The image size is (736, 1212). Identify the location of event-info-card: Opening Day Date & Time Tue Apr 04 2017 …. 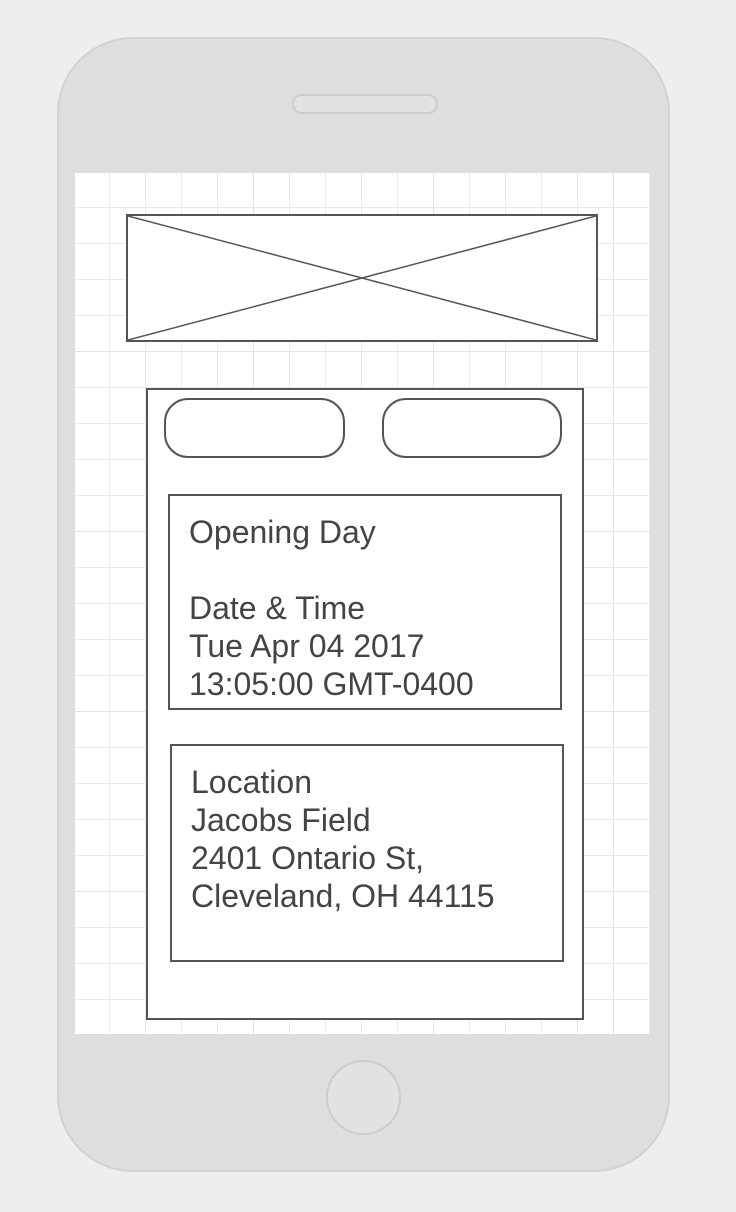
(365, 602).